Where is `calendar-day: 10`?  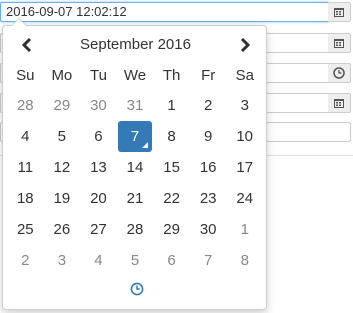
calendar-day: 10 is located at coordinates (244, 136).